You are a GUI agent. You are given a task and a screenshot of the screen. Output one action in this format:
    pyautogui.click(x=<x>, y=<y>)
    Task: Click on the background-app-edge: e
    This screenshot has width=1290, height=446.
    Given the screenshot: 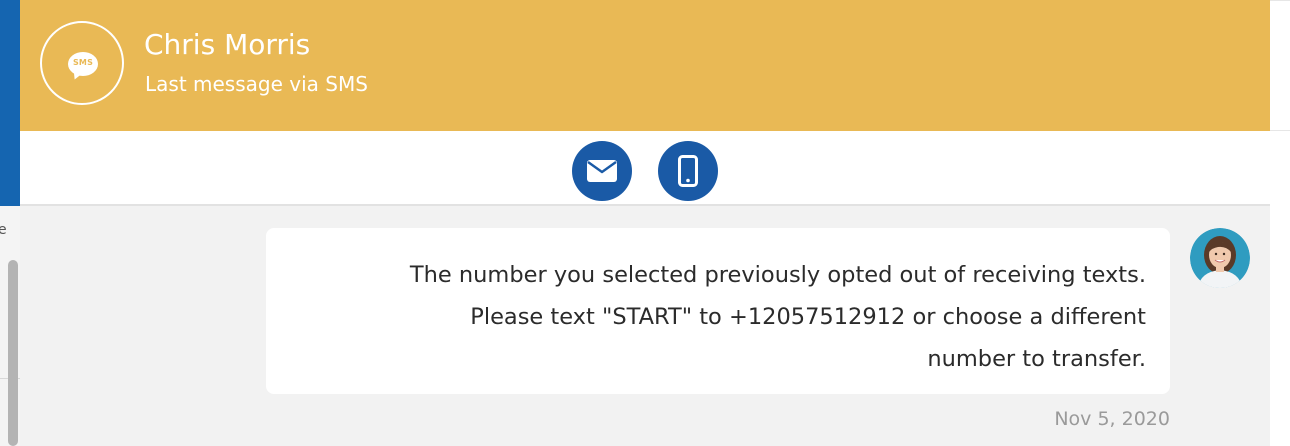 What is the action you would take?
    pyautogui.click(x=10, y=223)
    